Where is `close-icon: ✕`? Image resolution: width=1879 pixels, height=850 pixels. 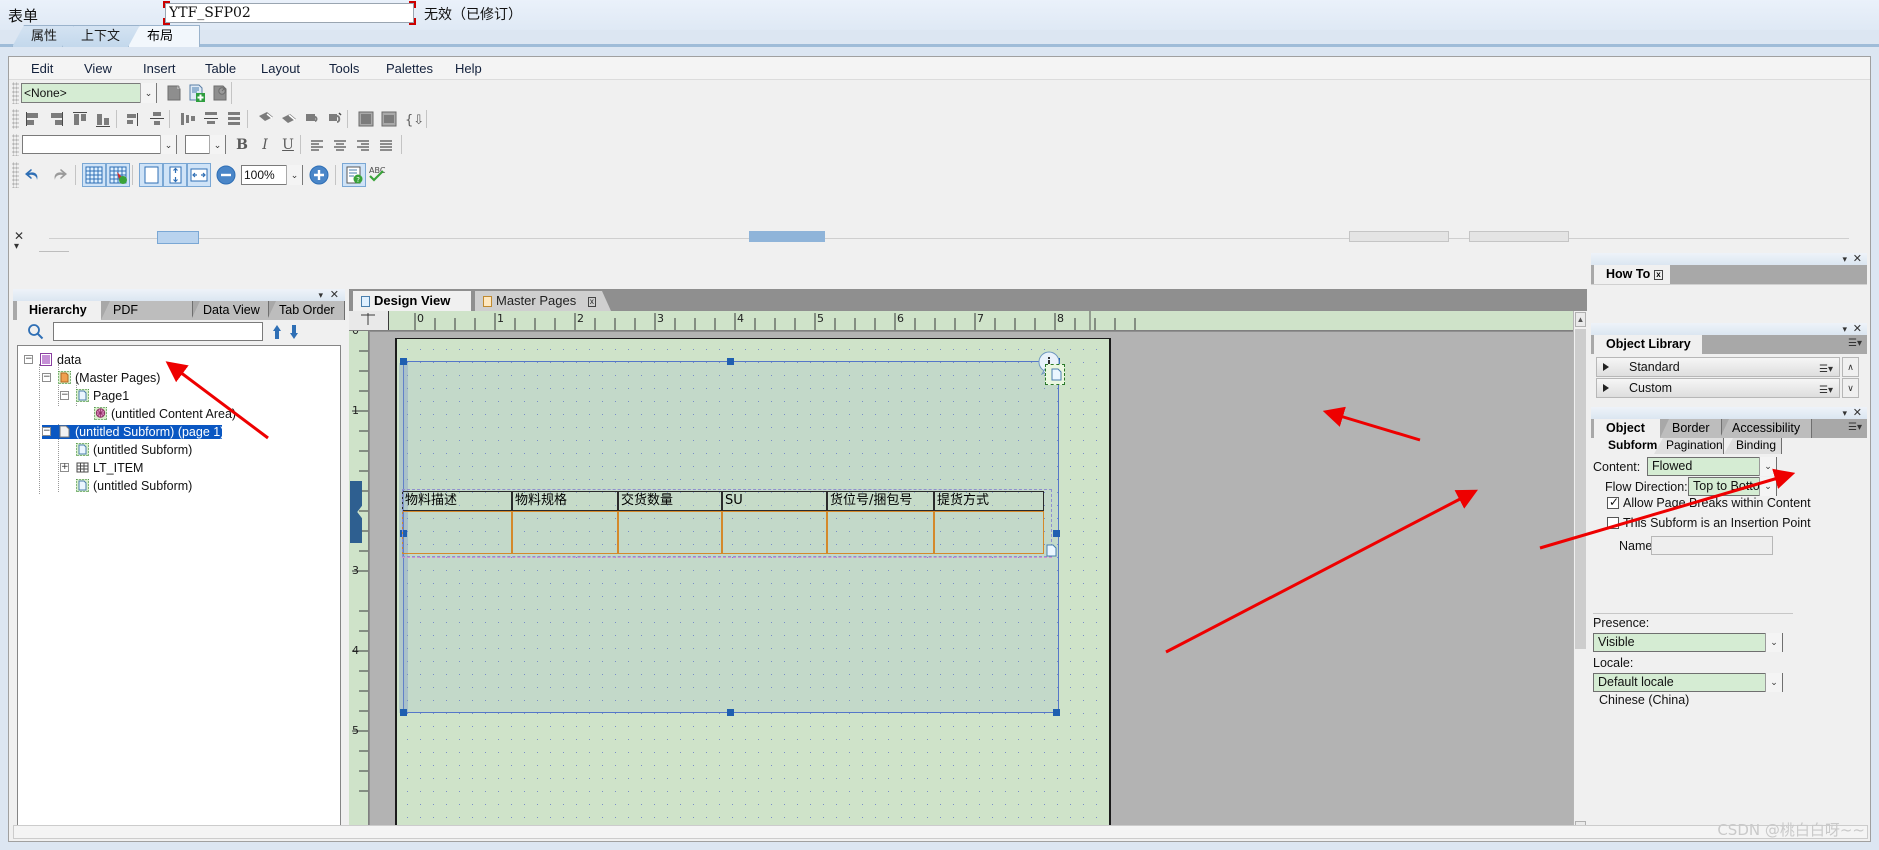
close-icon: ✕ is located at coordinates (1857, 412).